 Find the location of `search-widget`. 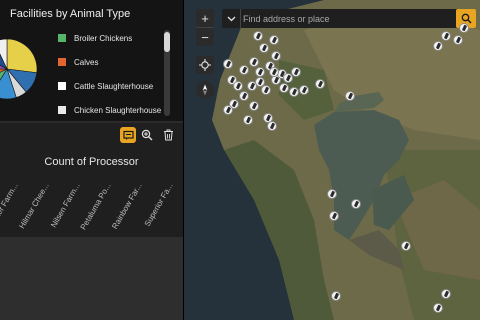

search-widget is located at coordinates (340, 18).